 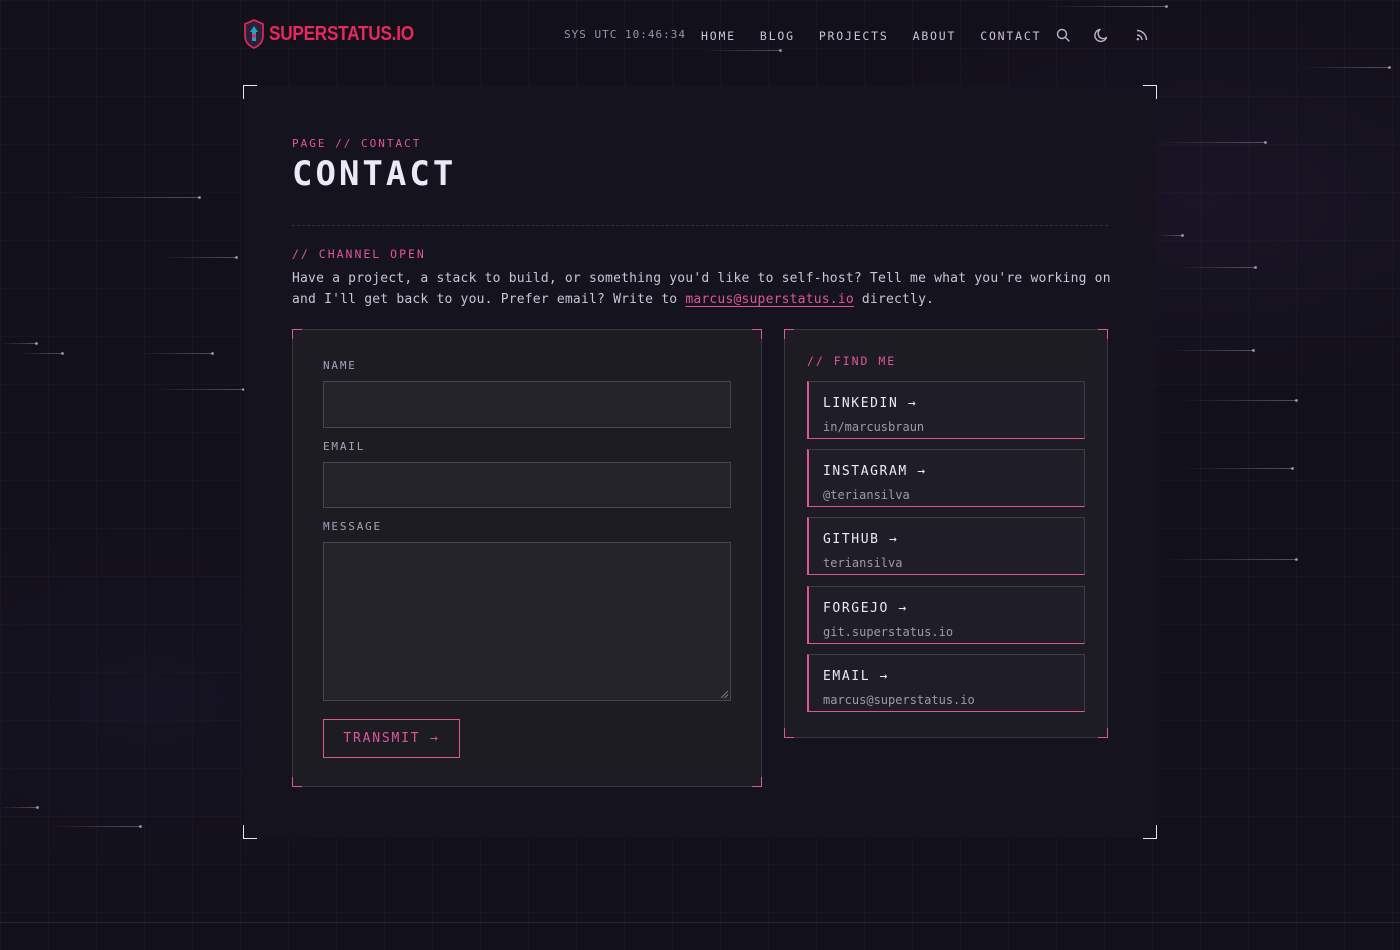 What do you see at coordinates (894, 299) in the screenshot?
I see `intro-line-2-end: directly.` at bounding box center [894, 299].